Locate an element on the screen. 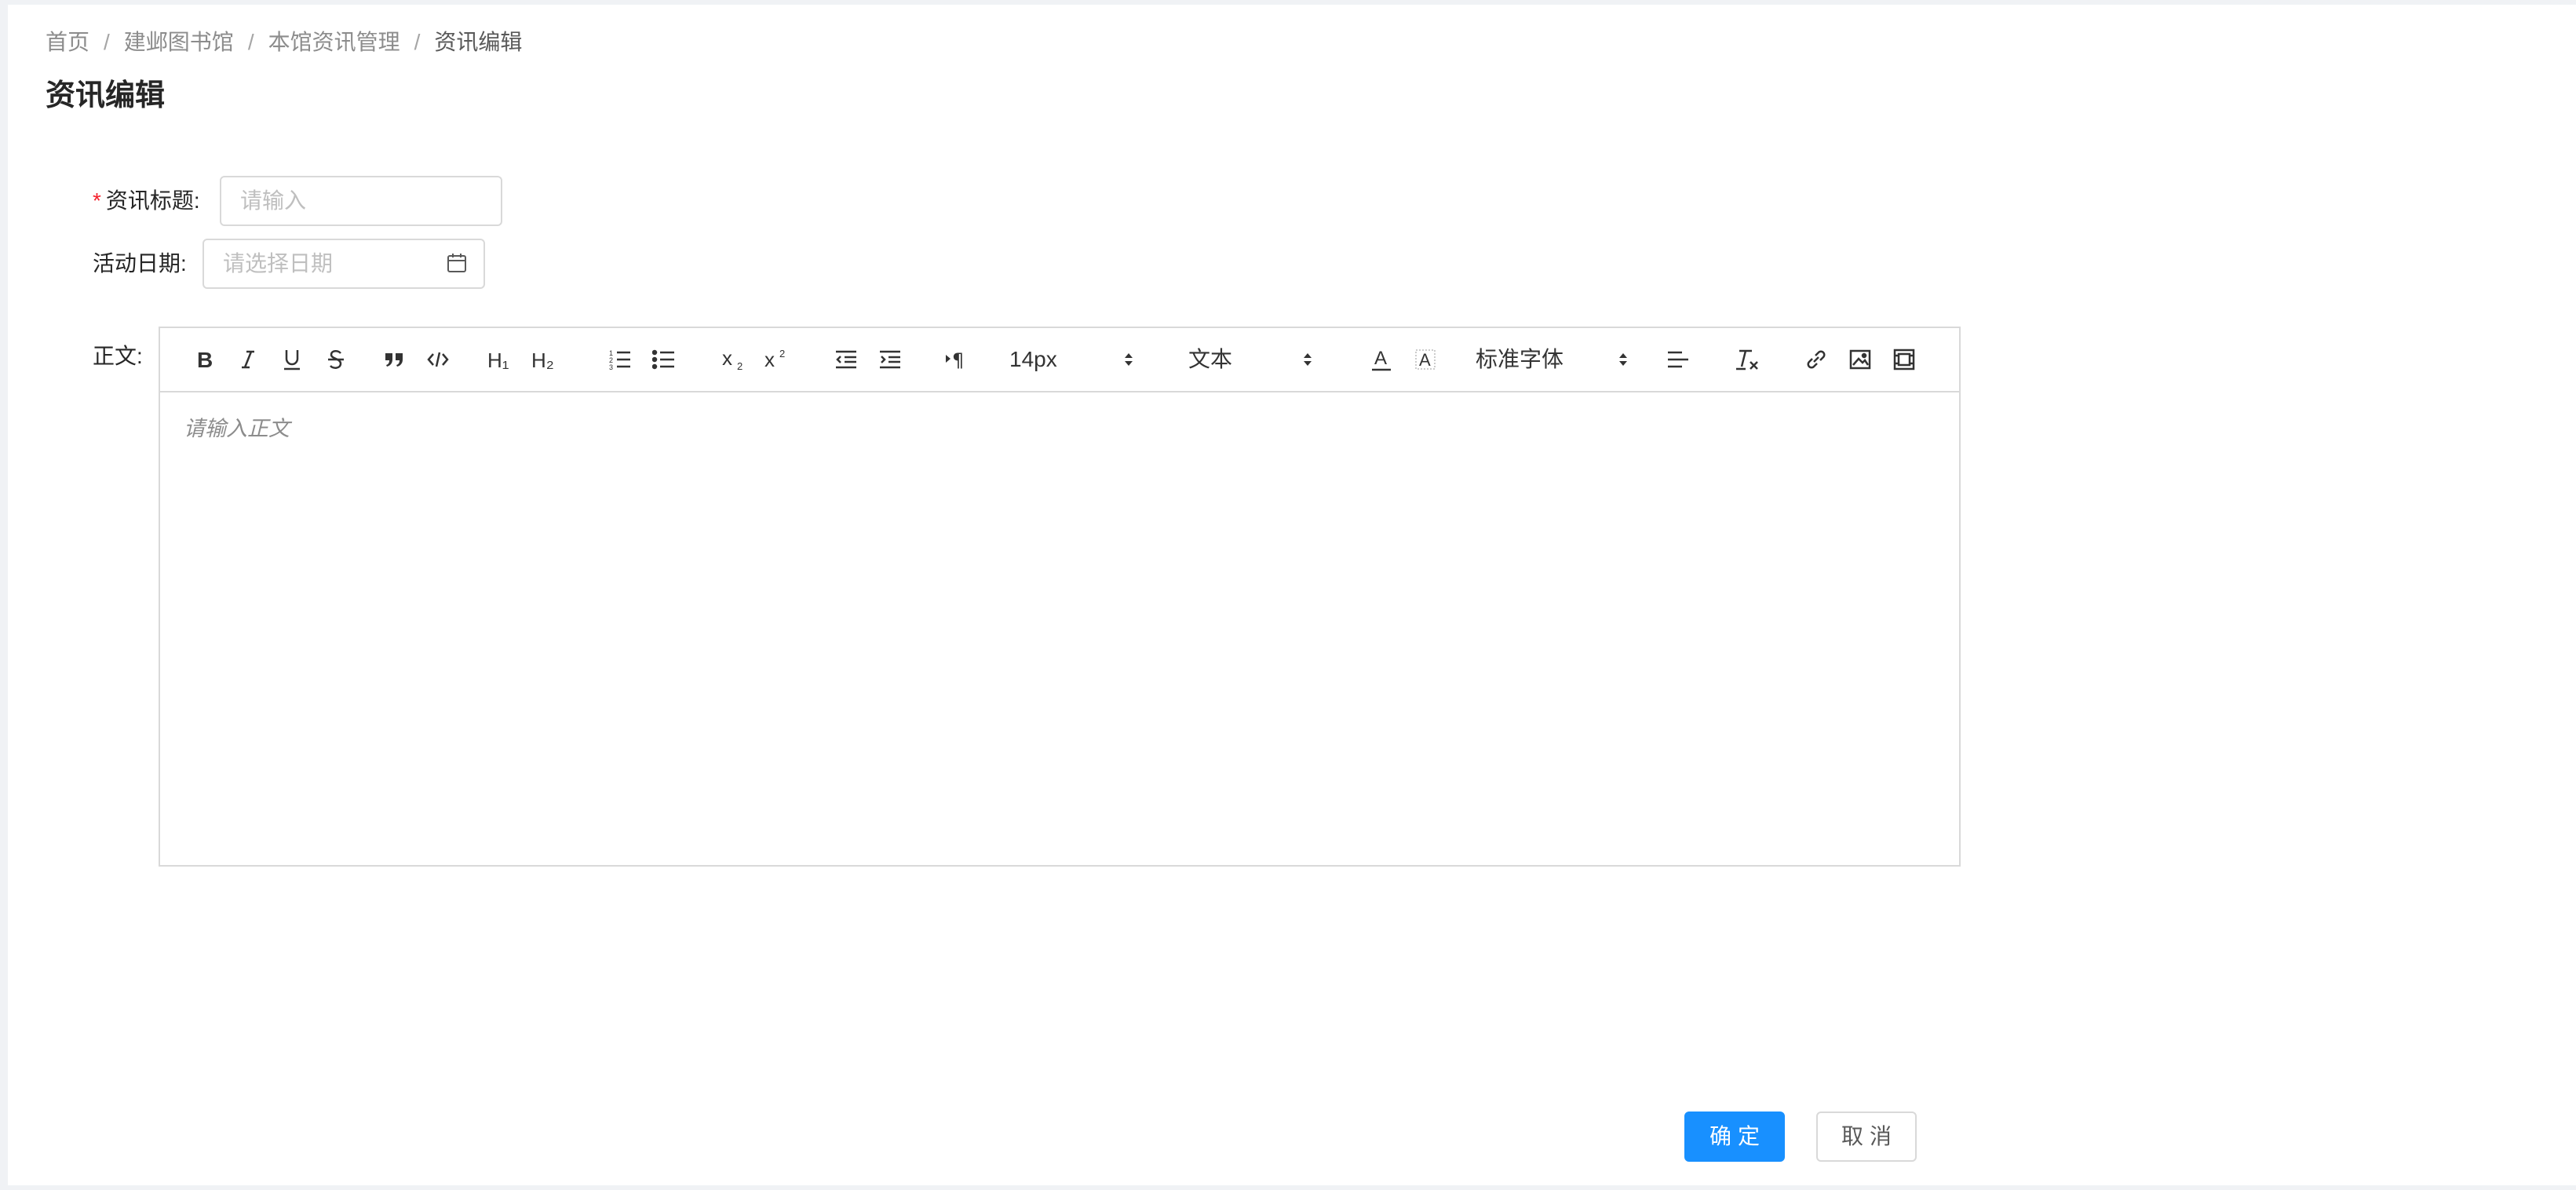  svg-text: B is located at coordinates (205, 360).